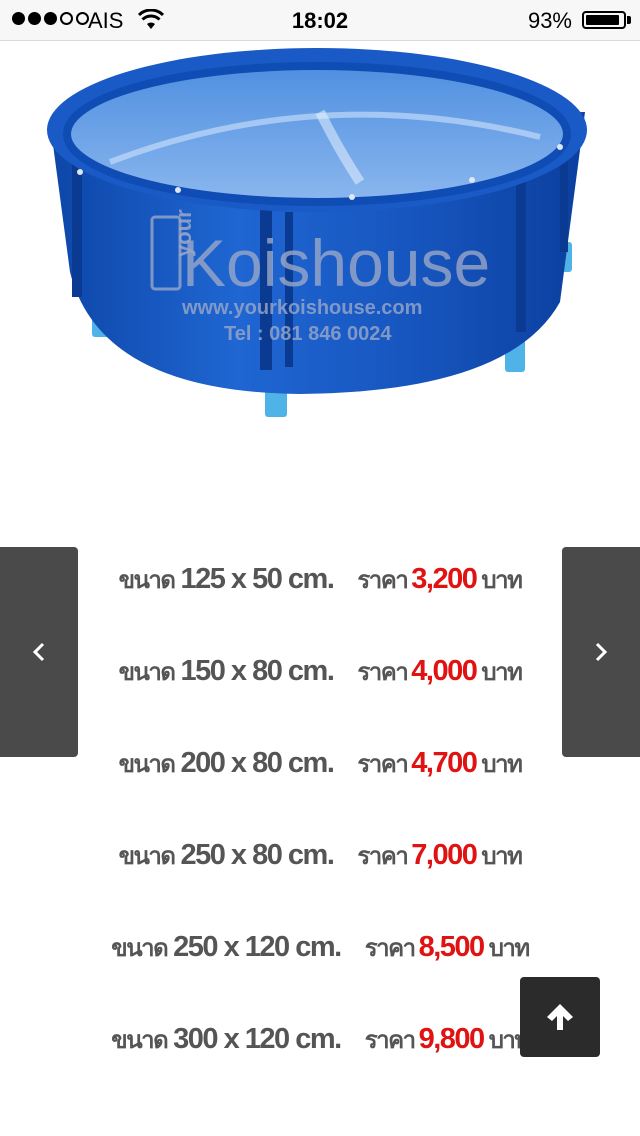 The width and height of the screenshot is (640, 1136). I want to click on size-value: 300 x 120 cm., so click(257, 1039).